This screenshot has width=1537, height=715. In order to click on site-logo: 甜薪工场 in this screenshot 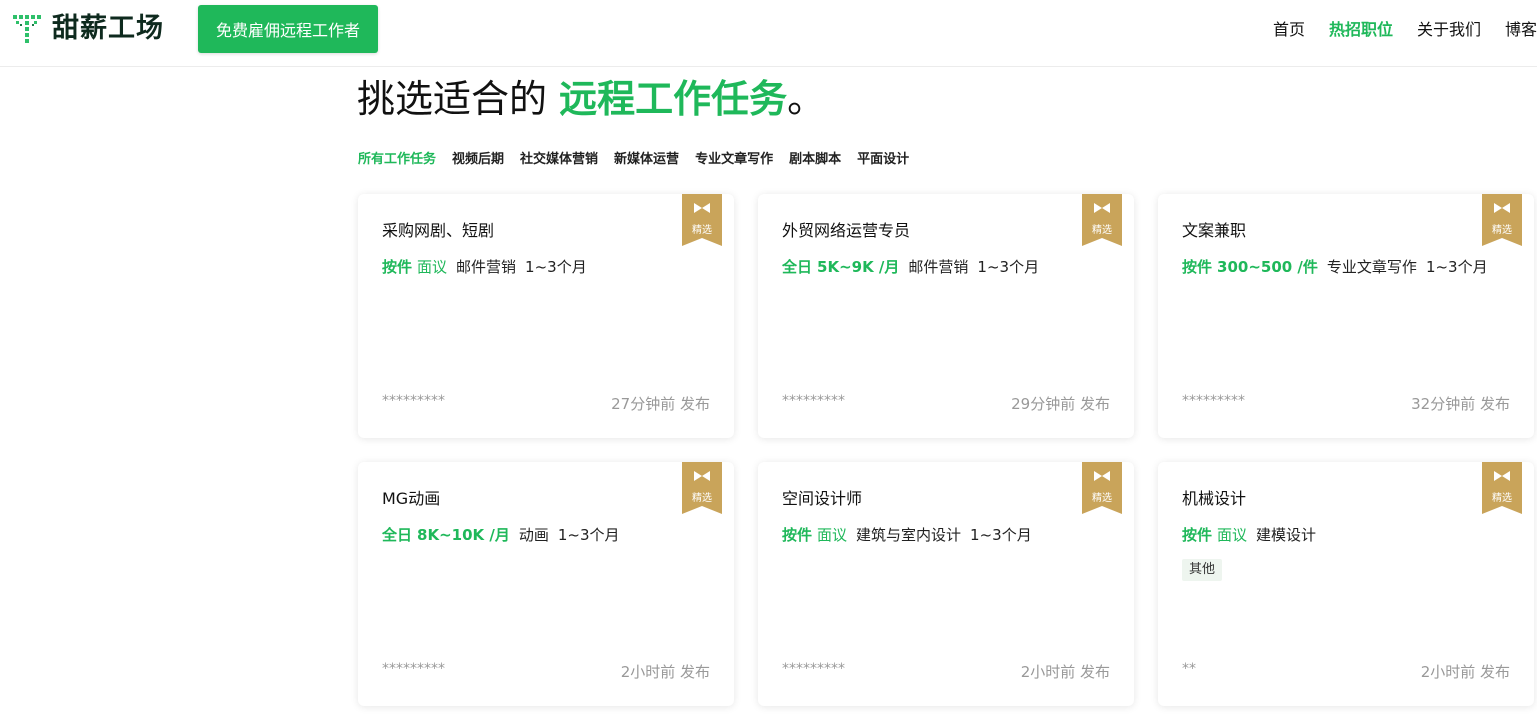, I will do `click(88, 29)`.